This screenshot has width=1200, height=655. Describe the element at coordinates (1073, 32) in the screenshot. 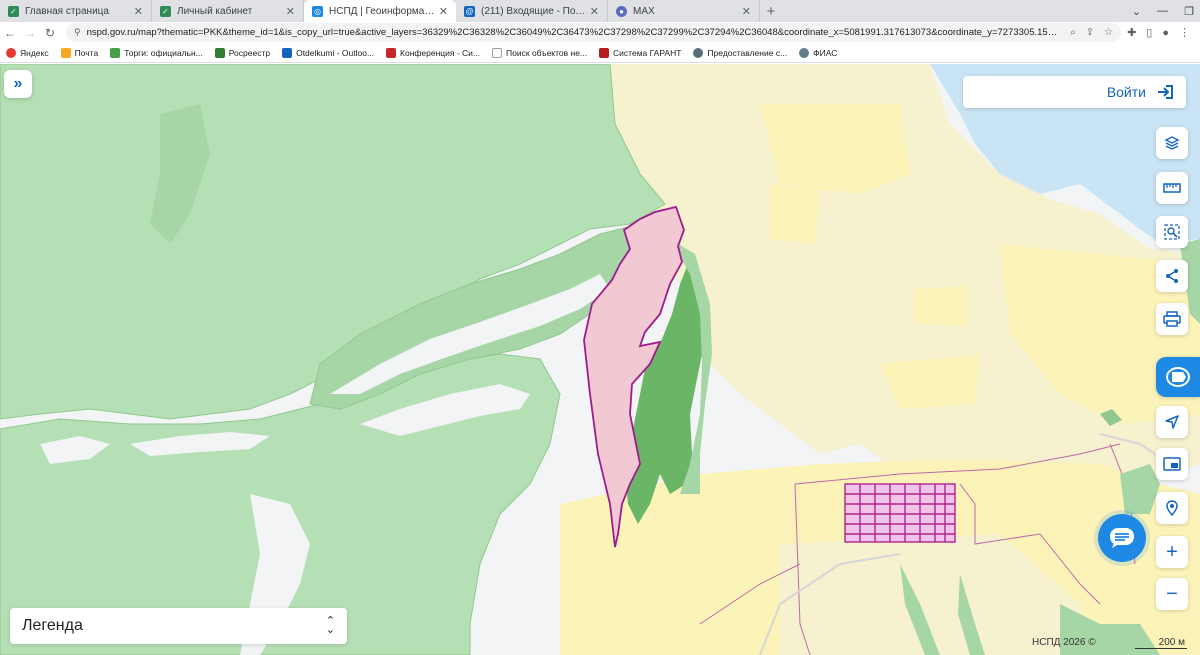

I see `zoom-icon: ⌕` at that location.